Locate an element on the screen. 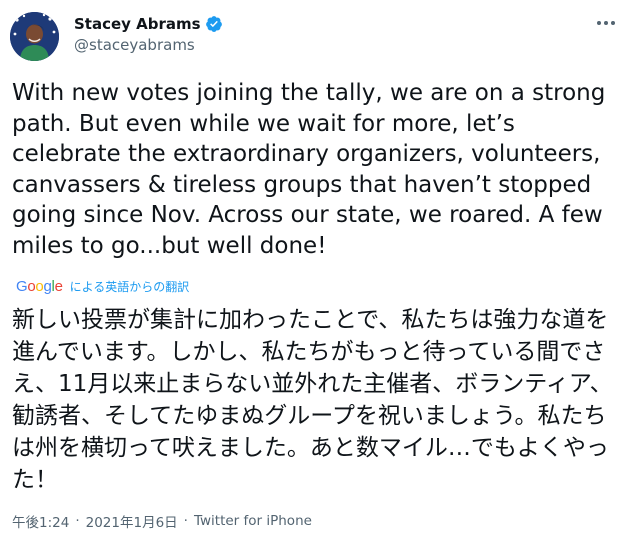 The image size is (633, 541). tweet-source: Twitter for iPhone is located at coordinates (253, 521).